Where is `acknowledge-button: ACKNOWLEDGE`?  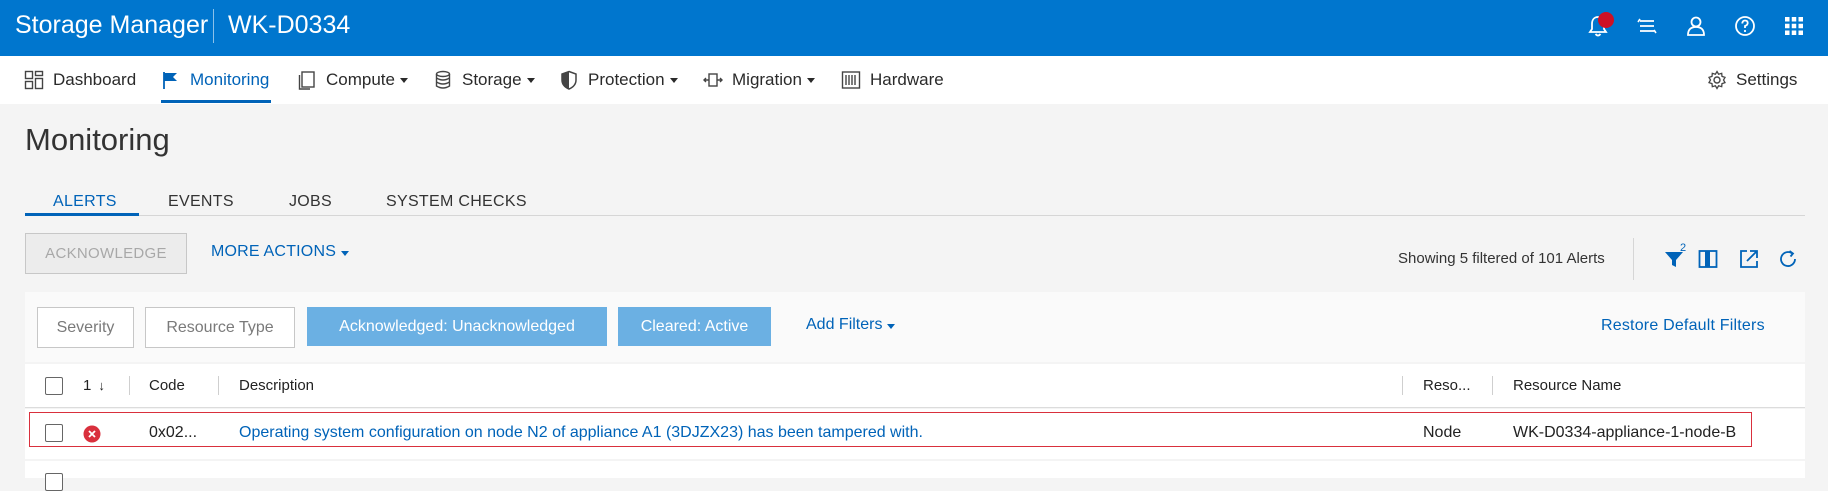
acknowledge-button: ACKNOWLEDGE is located at coordinates (106, 253).